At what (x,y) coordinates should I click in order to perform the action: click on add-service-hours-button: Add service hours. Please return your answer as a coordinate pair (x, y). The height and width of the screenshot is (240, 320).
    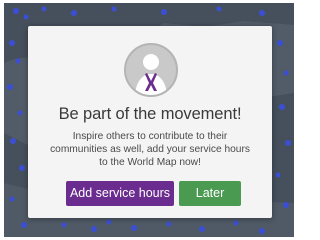
    Looking at the image, I should click on (120, 193).